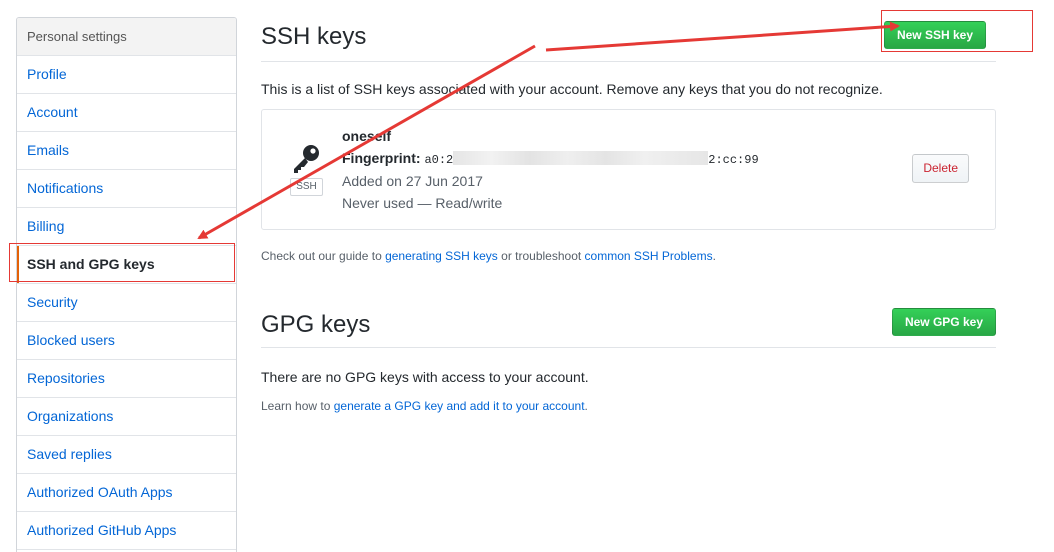  What do you see at coordinates (316, 324) in the screenshot?
I see `gpg-keys-title: GPG keys` at bounding box center [316, 324].